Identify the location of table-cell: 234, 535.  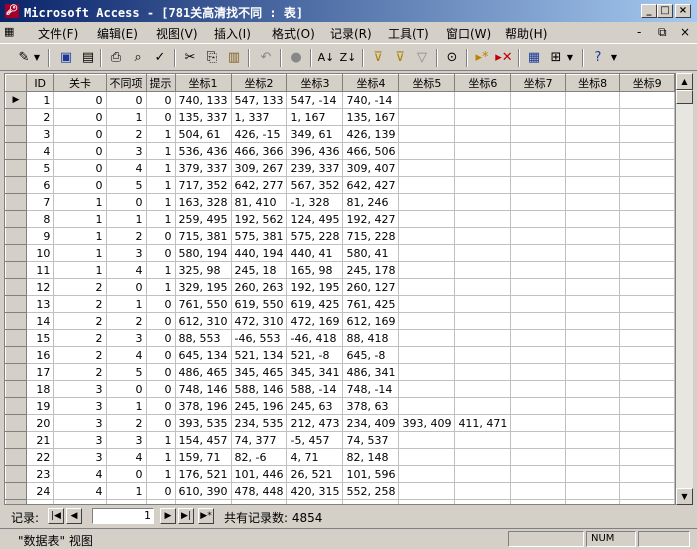
(259, 423).